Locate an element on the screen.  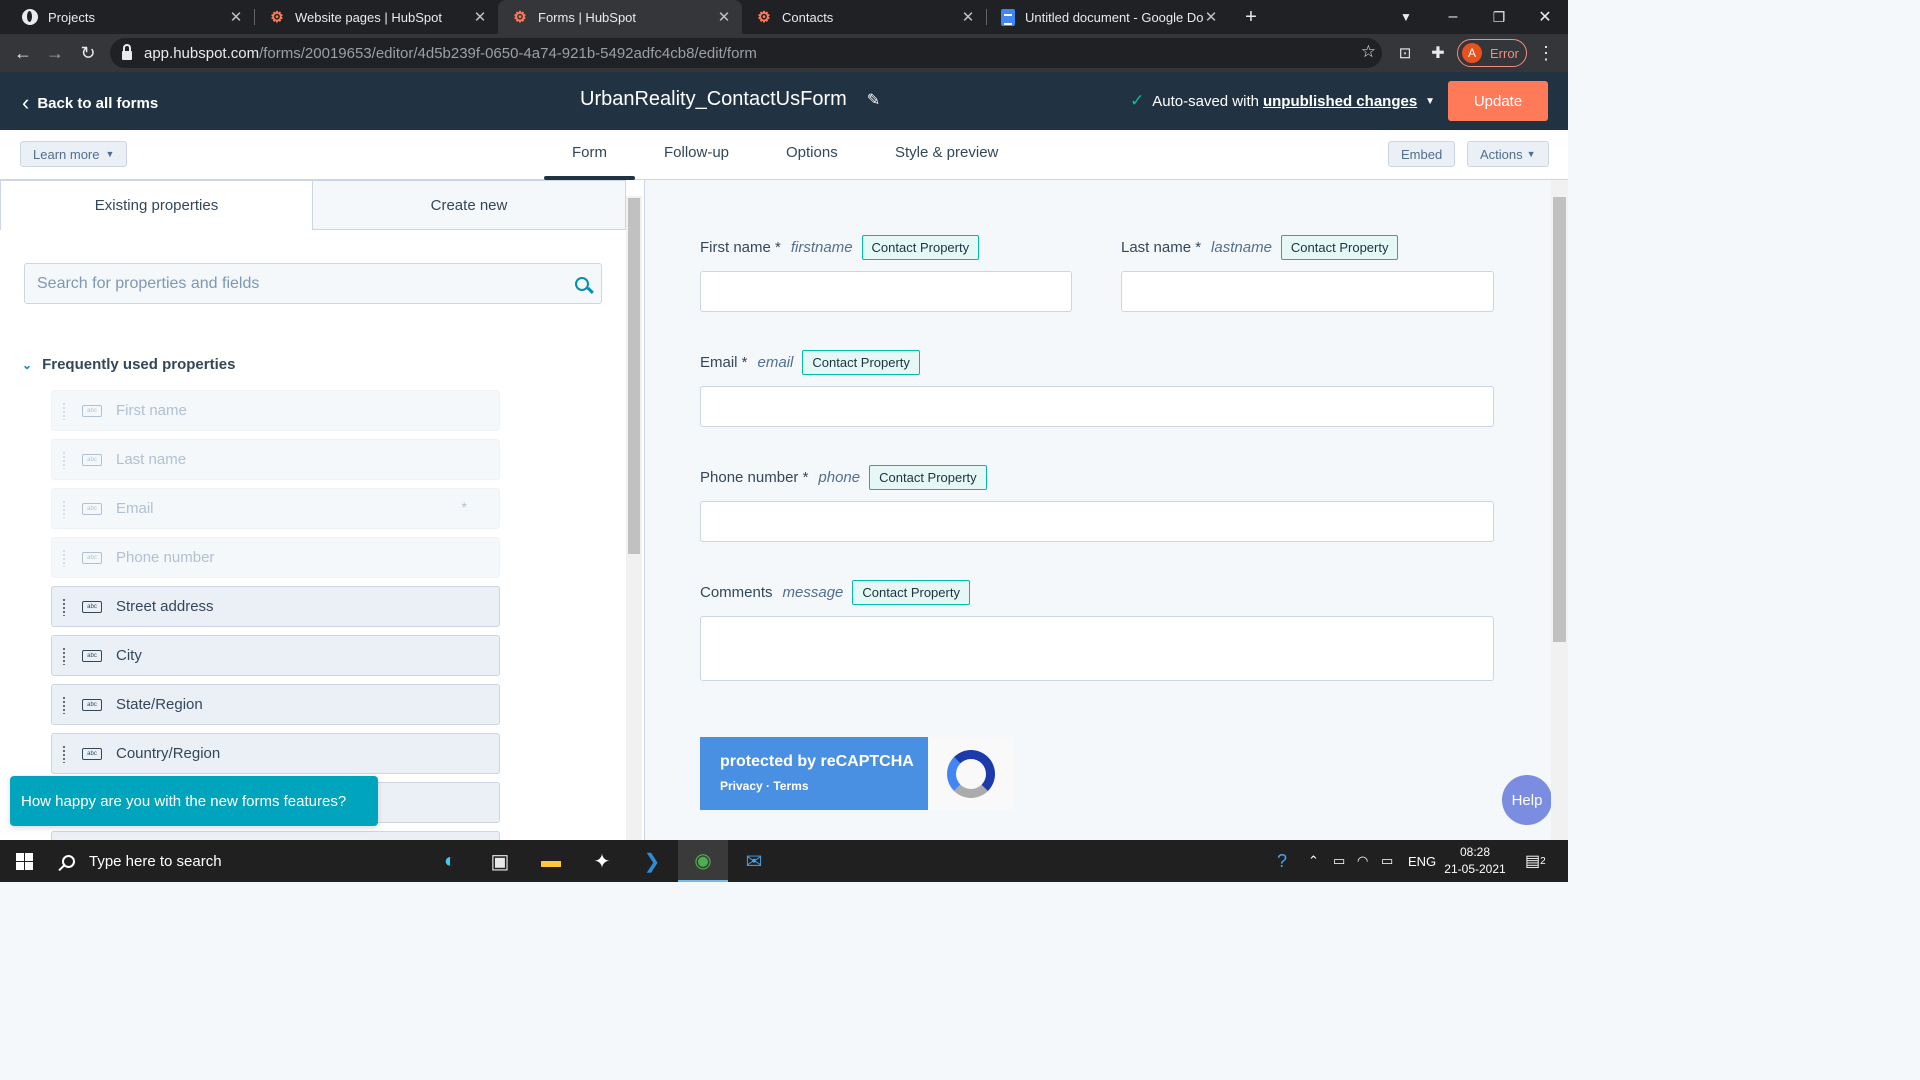
lock-icon is located at coordinates (127, 52).